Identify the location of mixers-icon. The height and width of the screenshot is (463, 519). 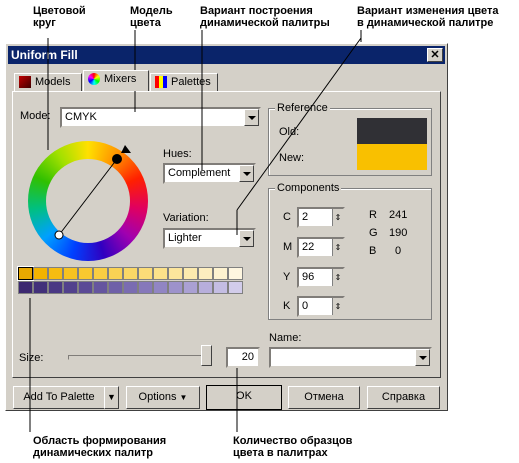
(94, 79).